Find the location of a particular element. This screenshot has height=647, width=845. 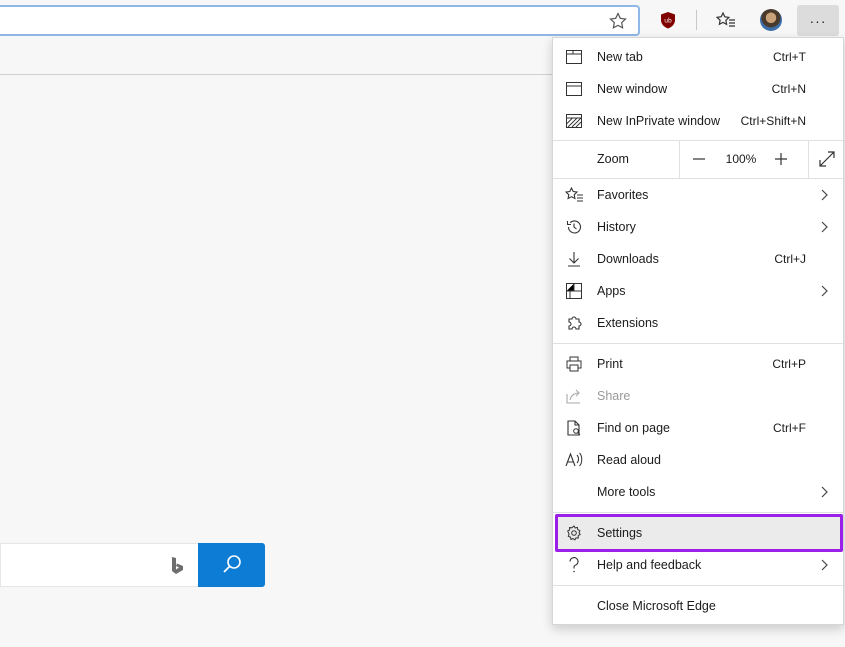

ublock-icon: ub is located at coordinates (668, 20).